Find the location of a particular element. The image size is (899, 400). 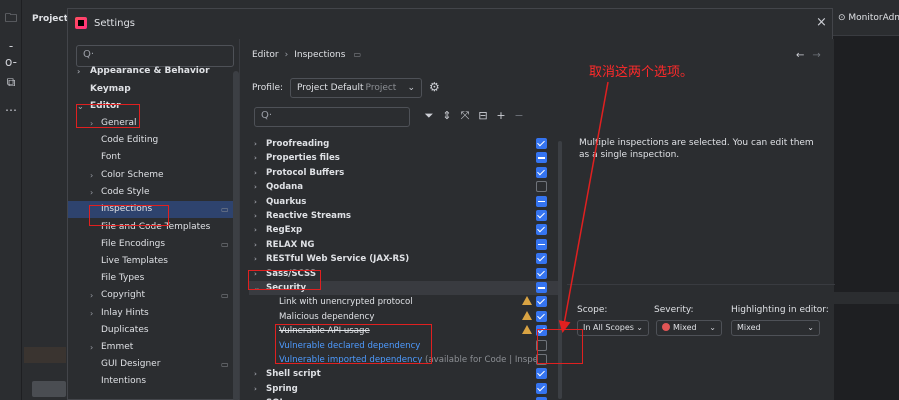

remove-icon: − is located at coordinates (519, 115).